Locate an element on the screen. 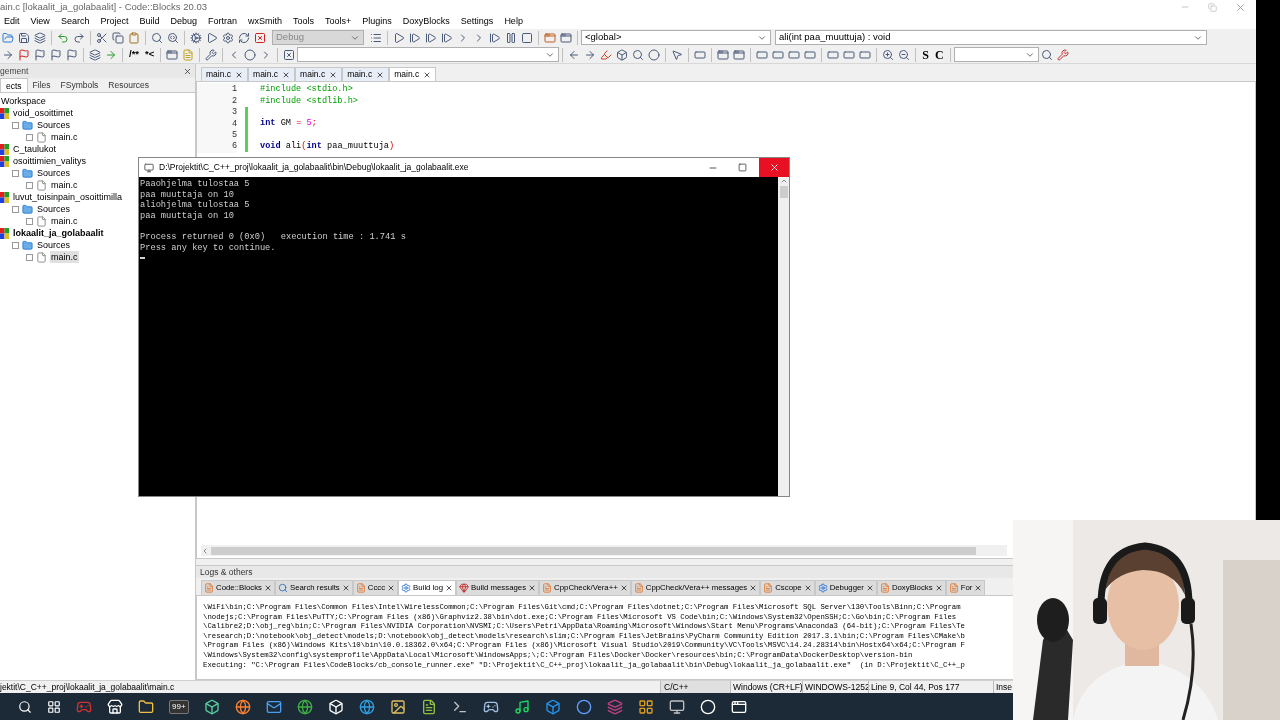 This screenshot has width=1280, height=720. scope-select: <global> is located at coordinates (676, 37).